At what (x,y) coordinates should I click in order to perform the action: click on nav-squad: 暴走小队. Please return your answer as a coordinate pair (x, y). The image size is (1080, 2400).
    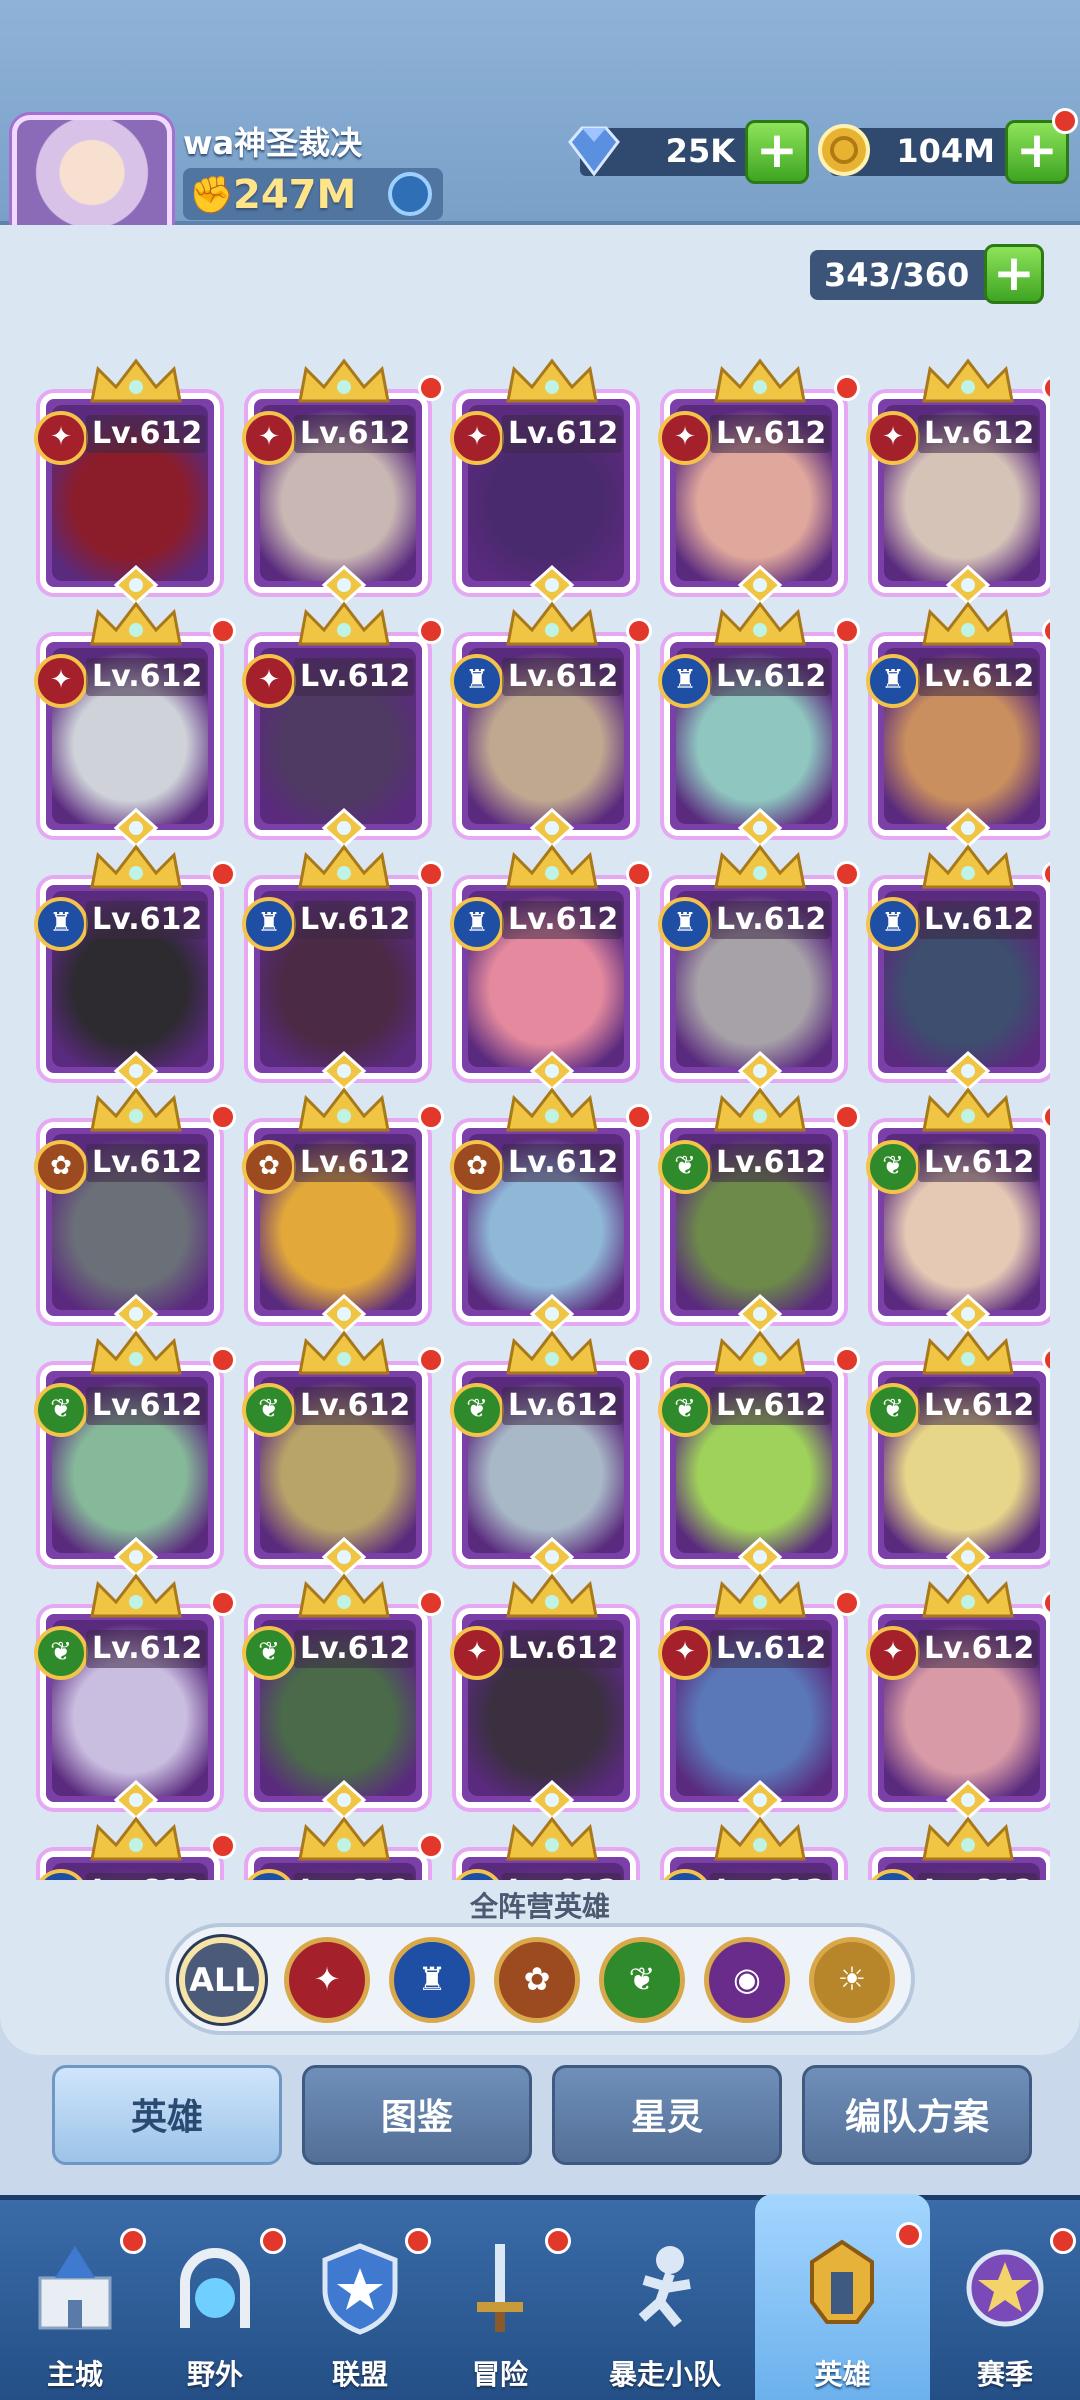
    Looking at the image, I should click on (665, 2300).